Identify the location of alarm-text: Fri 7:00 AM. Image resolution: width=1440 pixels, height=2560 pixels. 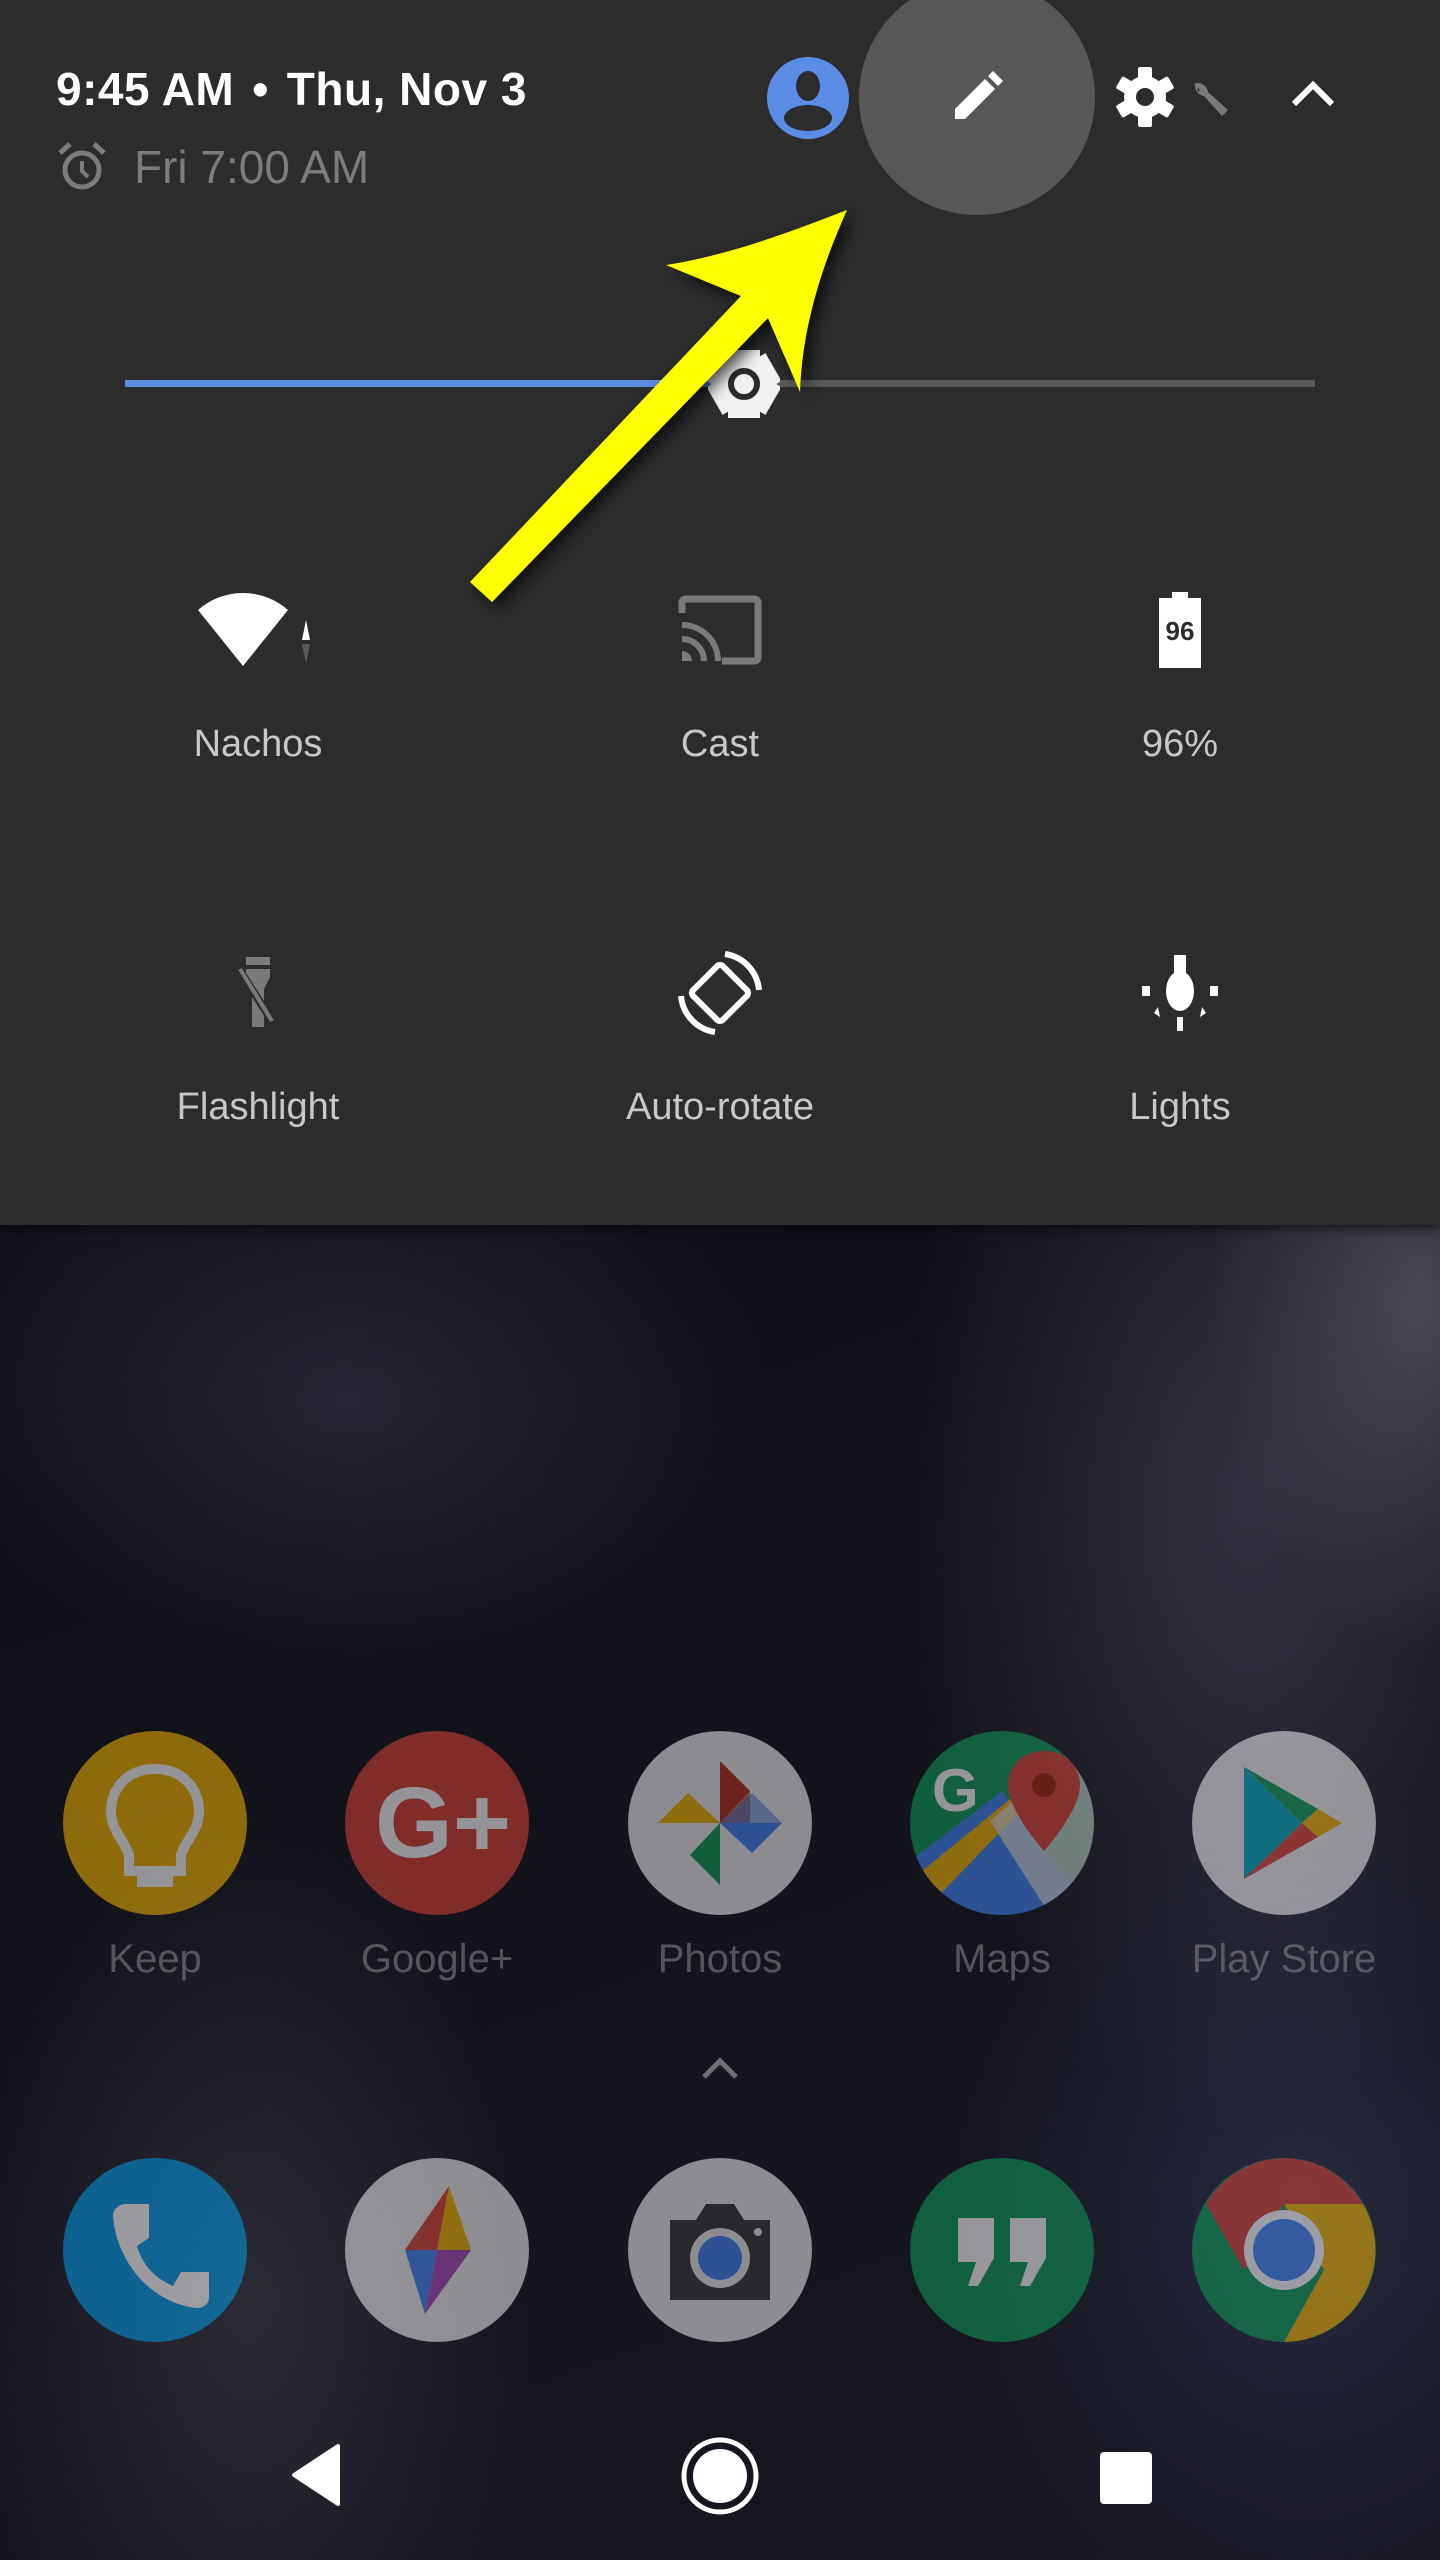
(252, 167).